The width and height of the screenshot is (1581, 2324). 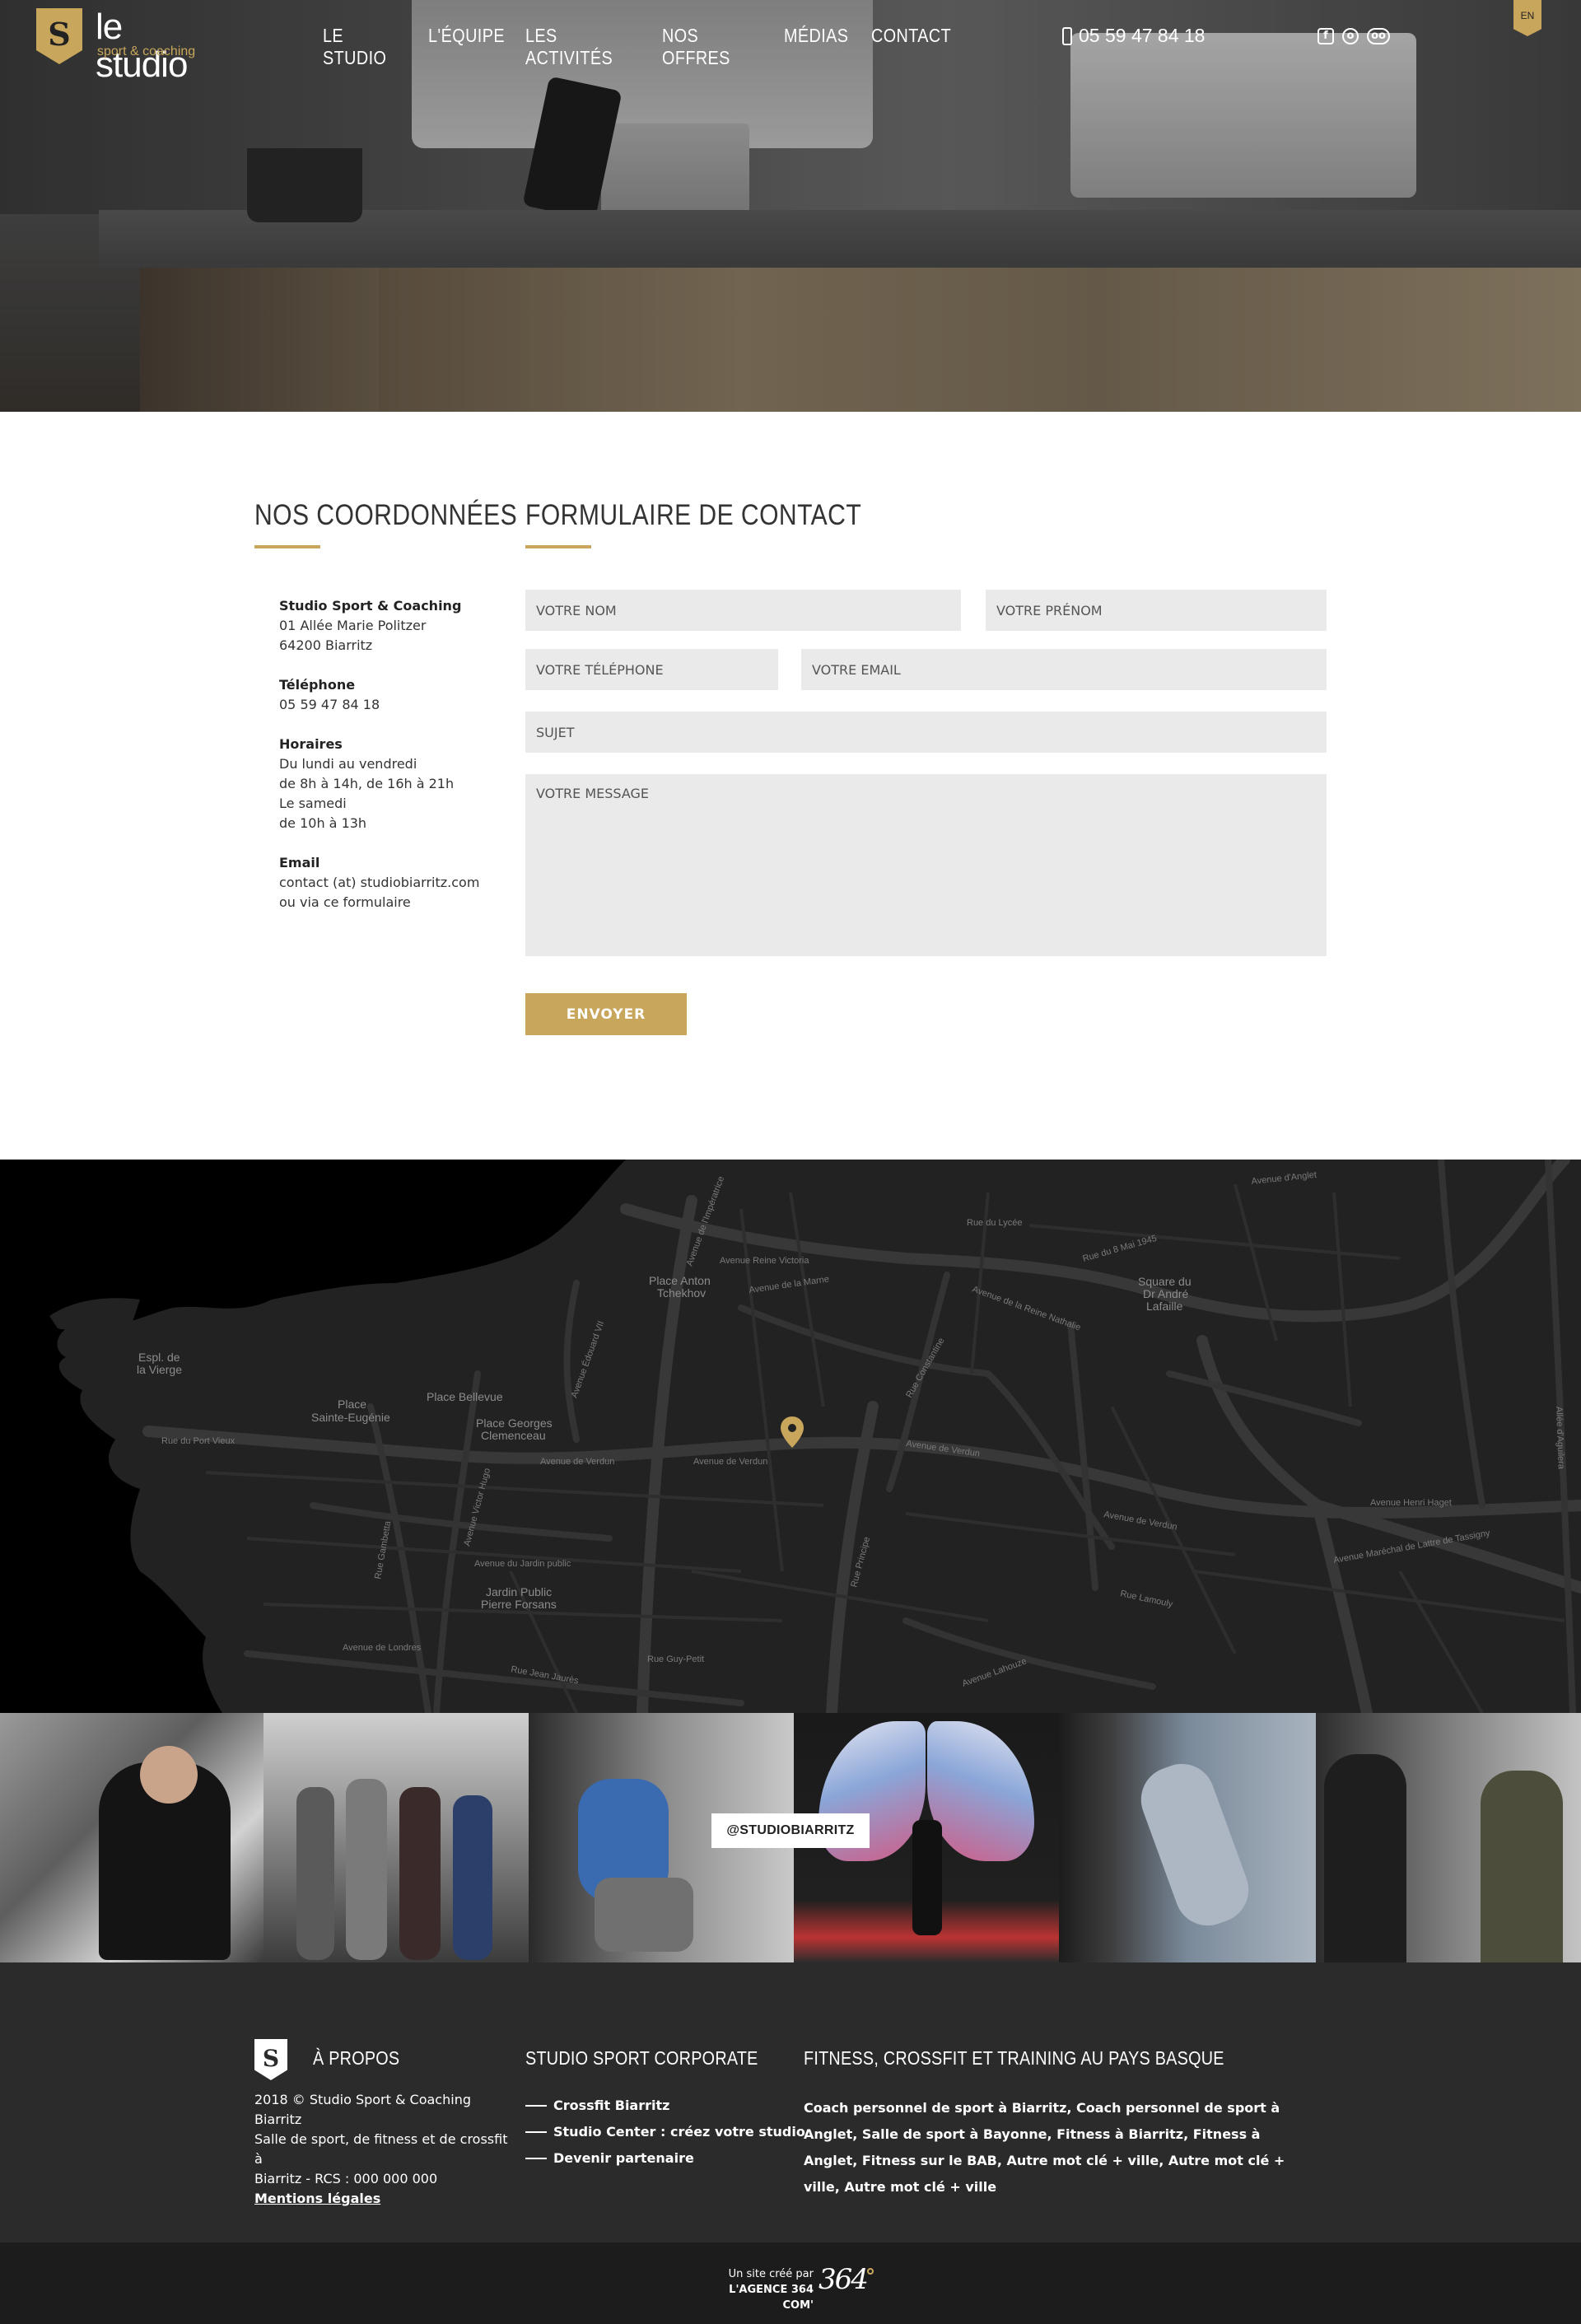 I want to click on site-logo: S le studio sport & coaching, so click(x=127, y=46).